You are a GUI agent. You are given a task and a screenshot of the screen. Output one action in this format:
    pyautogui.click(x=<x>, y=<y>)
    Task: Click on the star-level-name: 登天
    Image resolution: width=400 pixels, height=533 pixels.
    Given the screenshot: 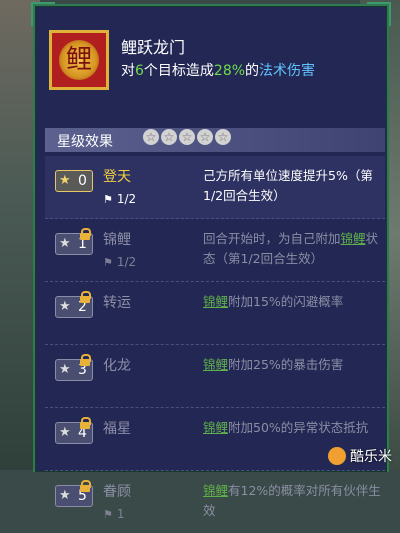 What is the action you would take?
    pyautogui.click(x=117, y=177)
    